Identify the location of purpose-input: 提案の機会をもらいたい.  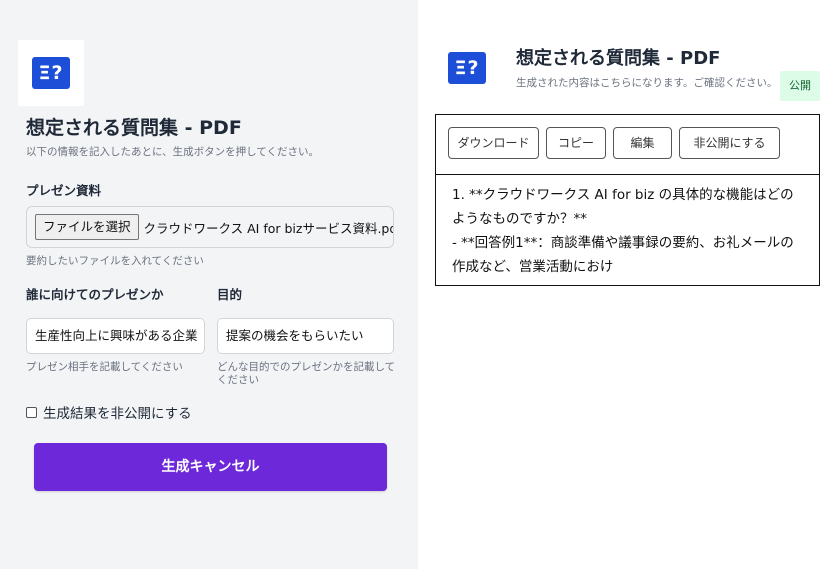
(305, 336).